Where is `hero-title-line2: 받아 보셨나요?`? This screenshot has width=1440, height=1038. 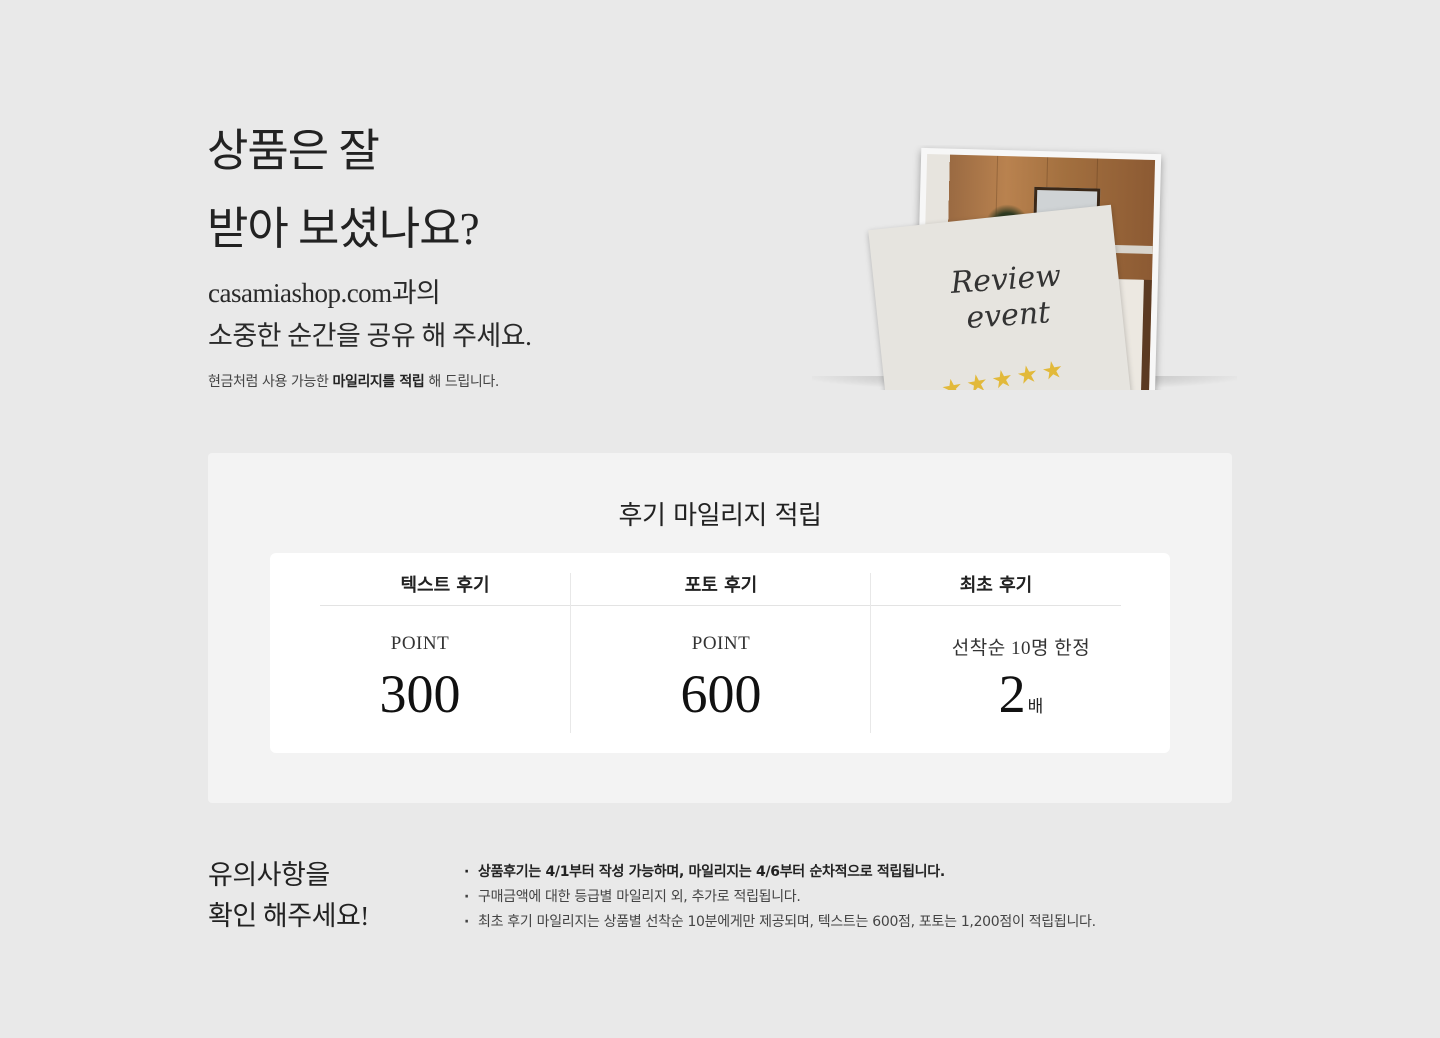 hero-title-line2: 받아 보셨나요? is located at coordinates (343, 229).